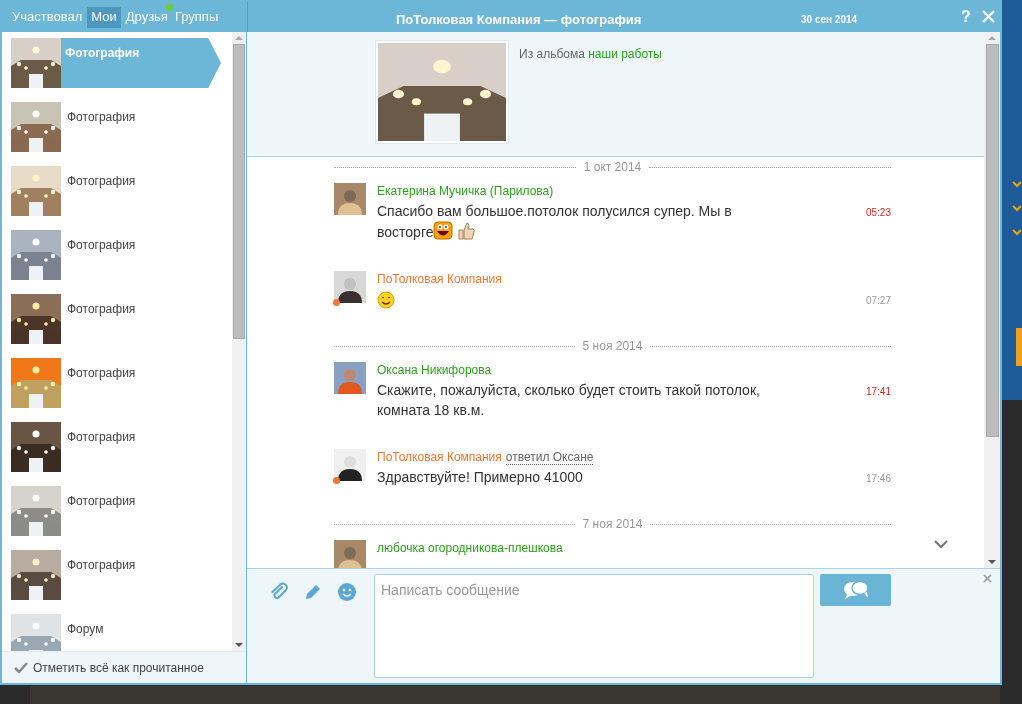 This screenshot has width=1022, height=704. Describe the element at coordinates (146, 17) in the screenshot. I see `tab: Друзья` at that location.